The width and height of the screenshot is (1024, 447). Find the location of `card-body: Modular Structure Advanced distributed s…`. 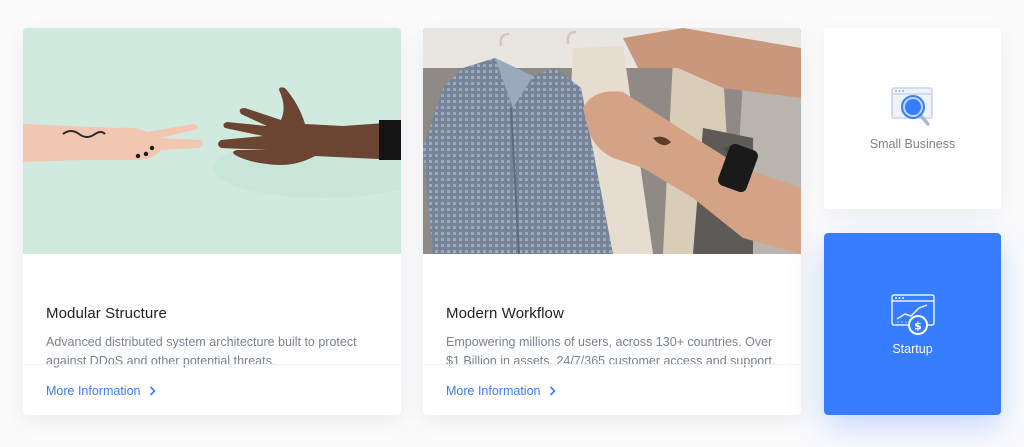

card-body: Modular Structure Advanced distributed s… is located at coordinates (213, 312).